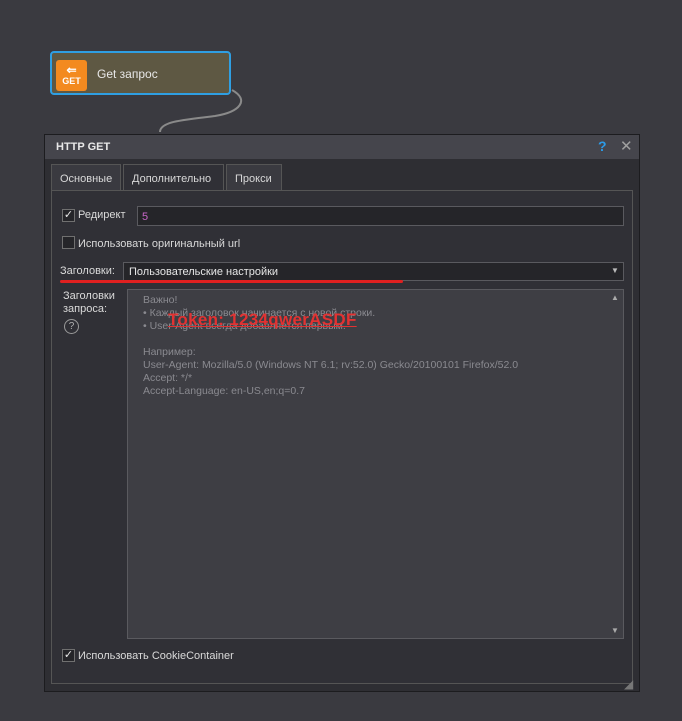  Describe the element at coordinates (87, 271) in the screenshot. I see `headers-label: Заголовки:` at that location.